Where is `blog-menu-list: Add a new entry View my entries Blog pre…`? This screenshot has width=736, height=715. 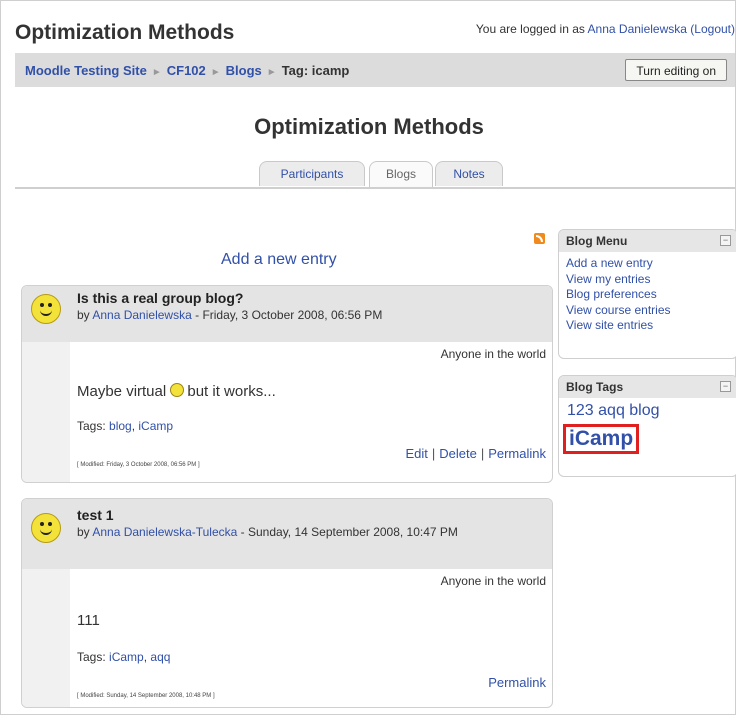 blog-menu-list: Add a new entry View my entries Blog pre… is located at coordinates (647, 293).